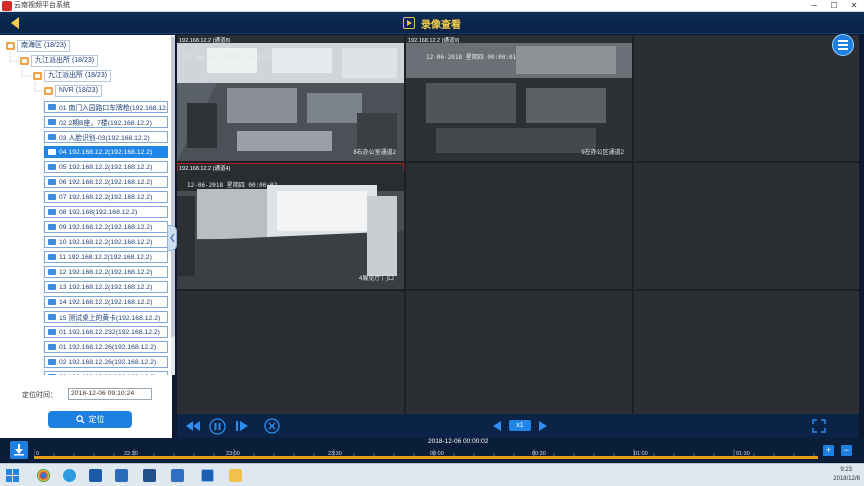  What do you see at coordinates (96, 419) in the screenshot?
I see `locate-button-label: 定位` at bounding box center [96, 419].